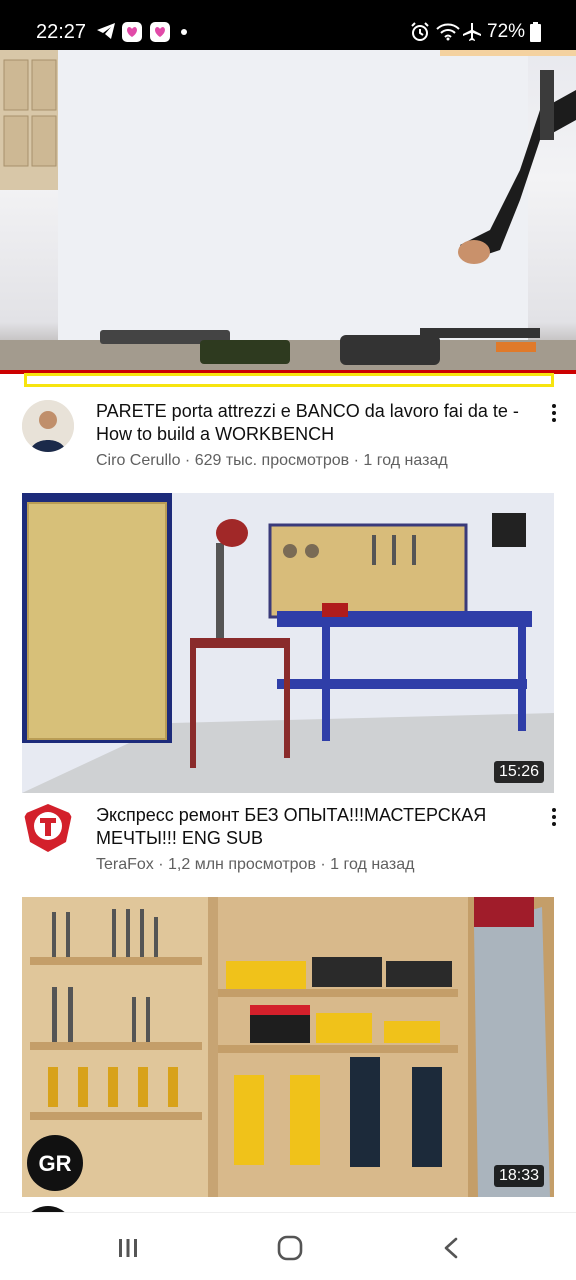 This screenshot has width=576, height=1280. Describe the element at coordinates (535, 32) in the screenshot. I see `battery-icon` at that location.